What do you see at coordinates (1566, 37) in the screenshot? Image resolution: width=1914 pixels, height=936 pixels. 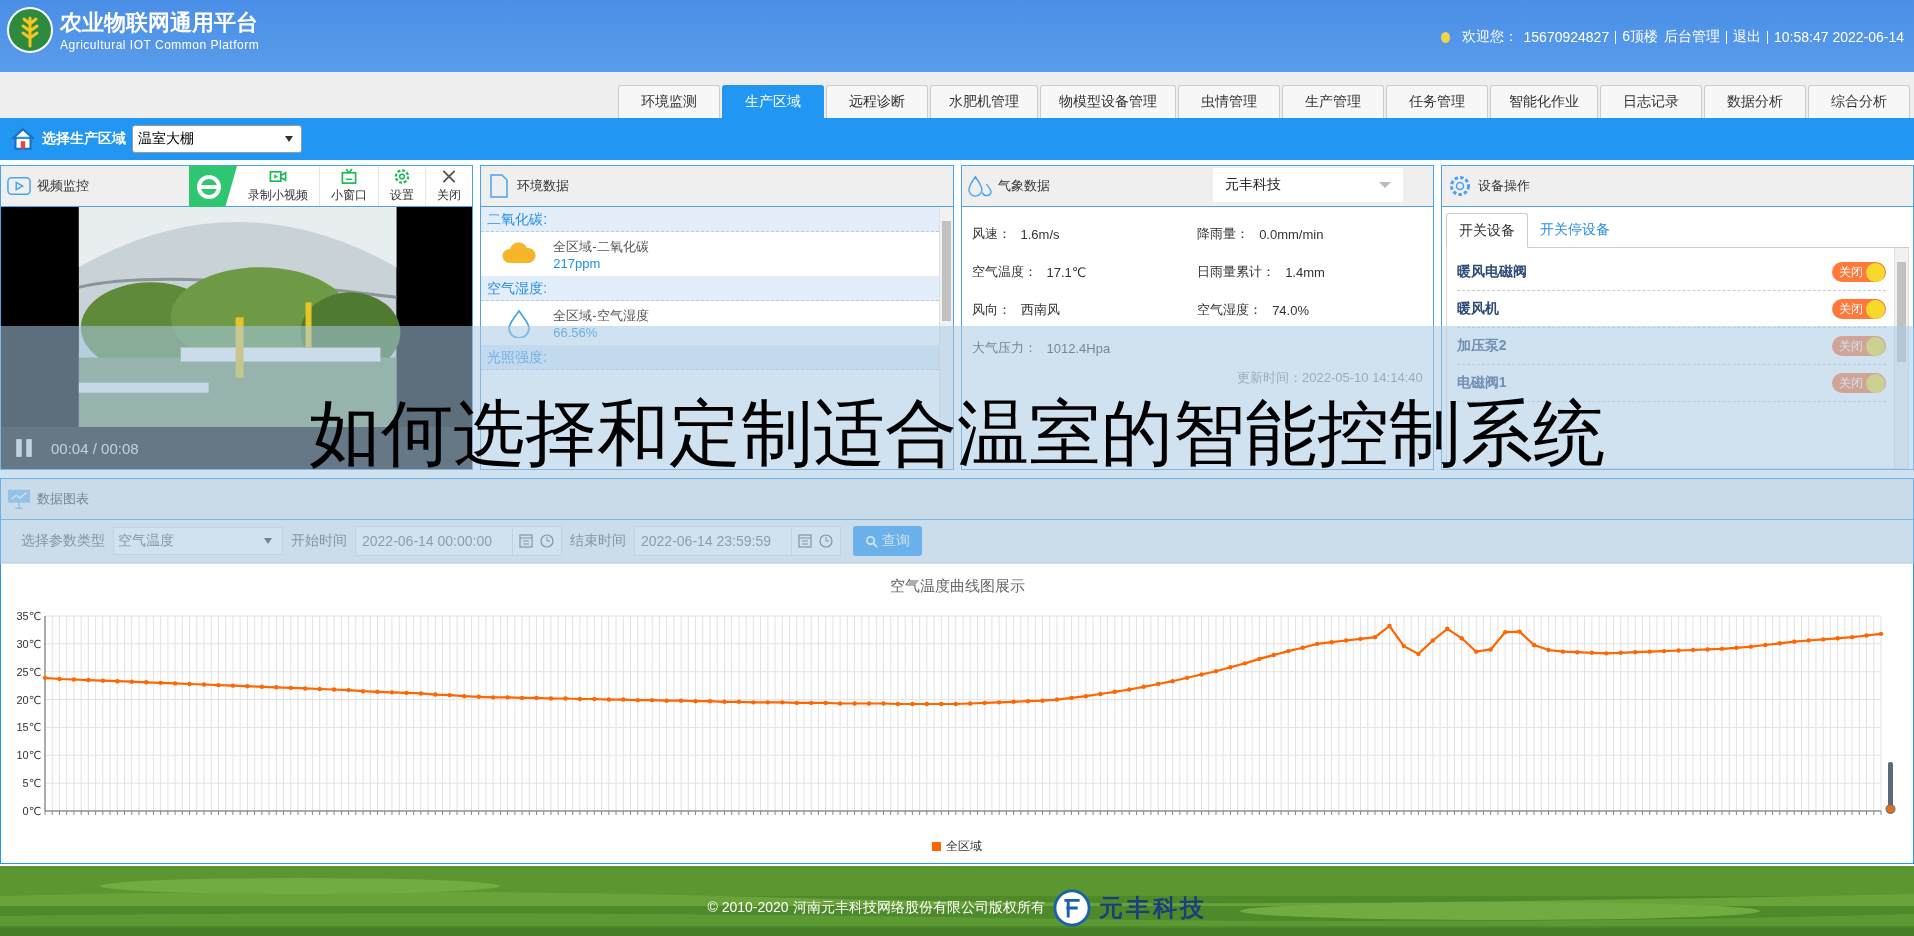 I see `user-phone: 15670924827` at bounding box center [1566, 37].